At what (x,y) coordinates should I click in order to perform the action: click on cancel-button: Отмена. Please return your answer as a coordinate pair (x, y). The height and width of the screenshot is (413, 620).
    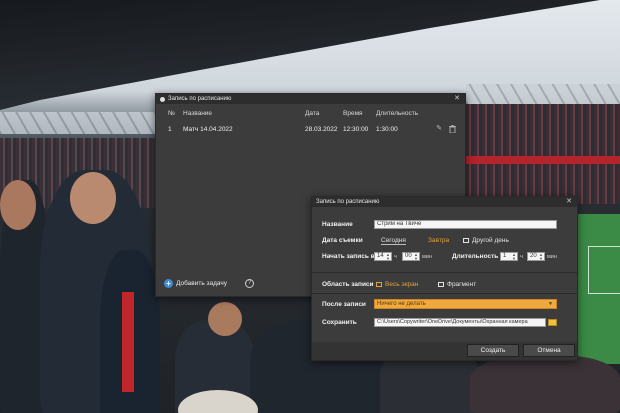
    Looking at the image, I should click on (549, 350).